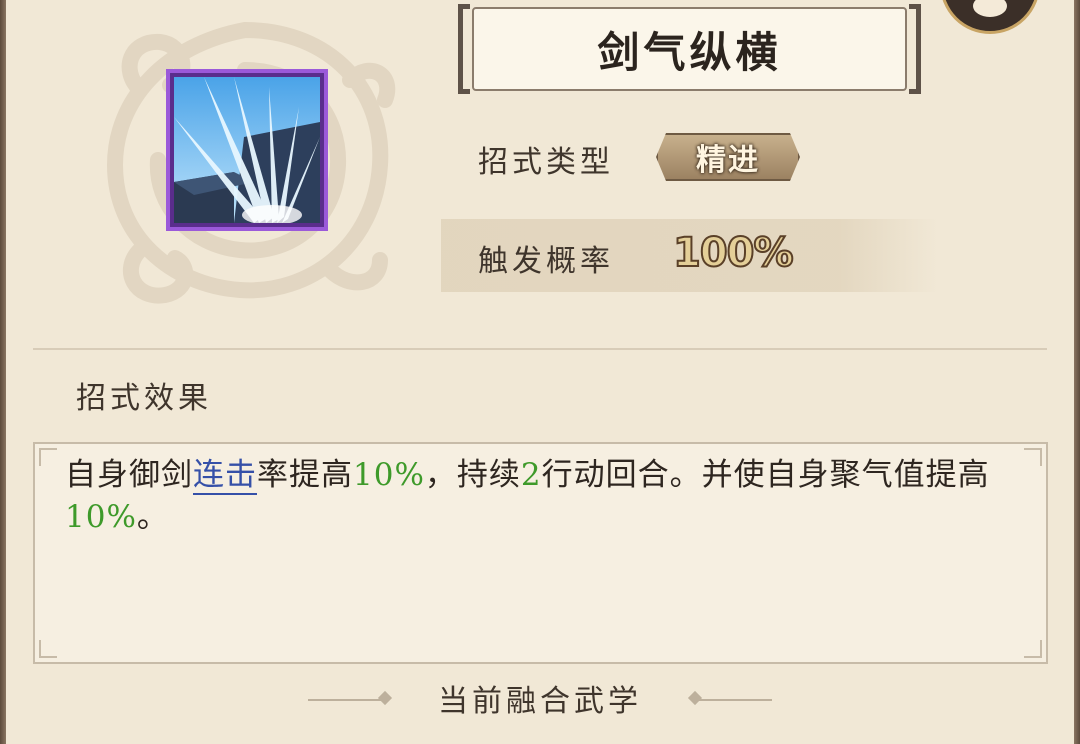  Describe the element at coordinates (915, 49) in the screenshot. I see `title-bracket-right` at that location.